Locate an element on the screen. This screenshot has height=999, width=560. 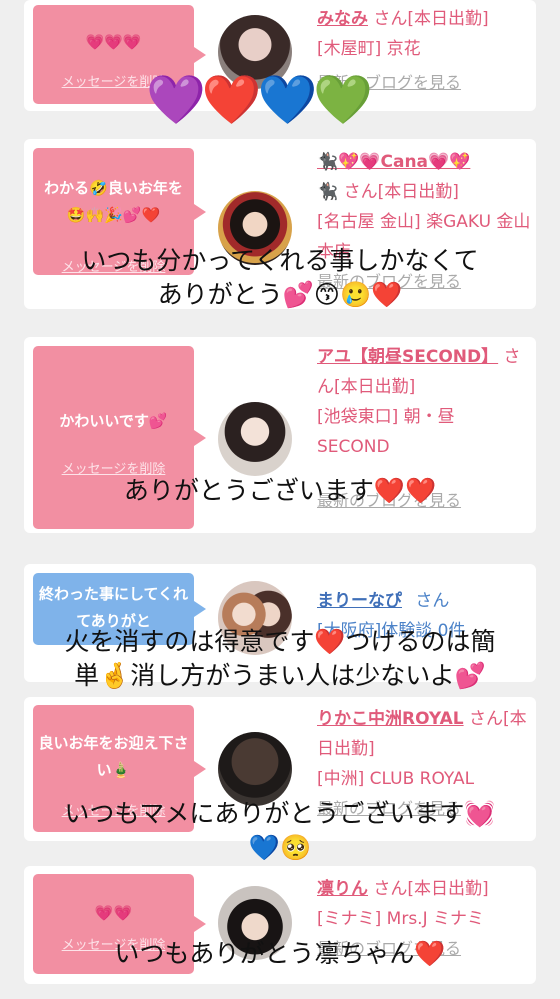
message-text: わかる🤣良いお年を🤩🙌🎉💕❤️ is located at coordinates (113, 201).